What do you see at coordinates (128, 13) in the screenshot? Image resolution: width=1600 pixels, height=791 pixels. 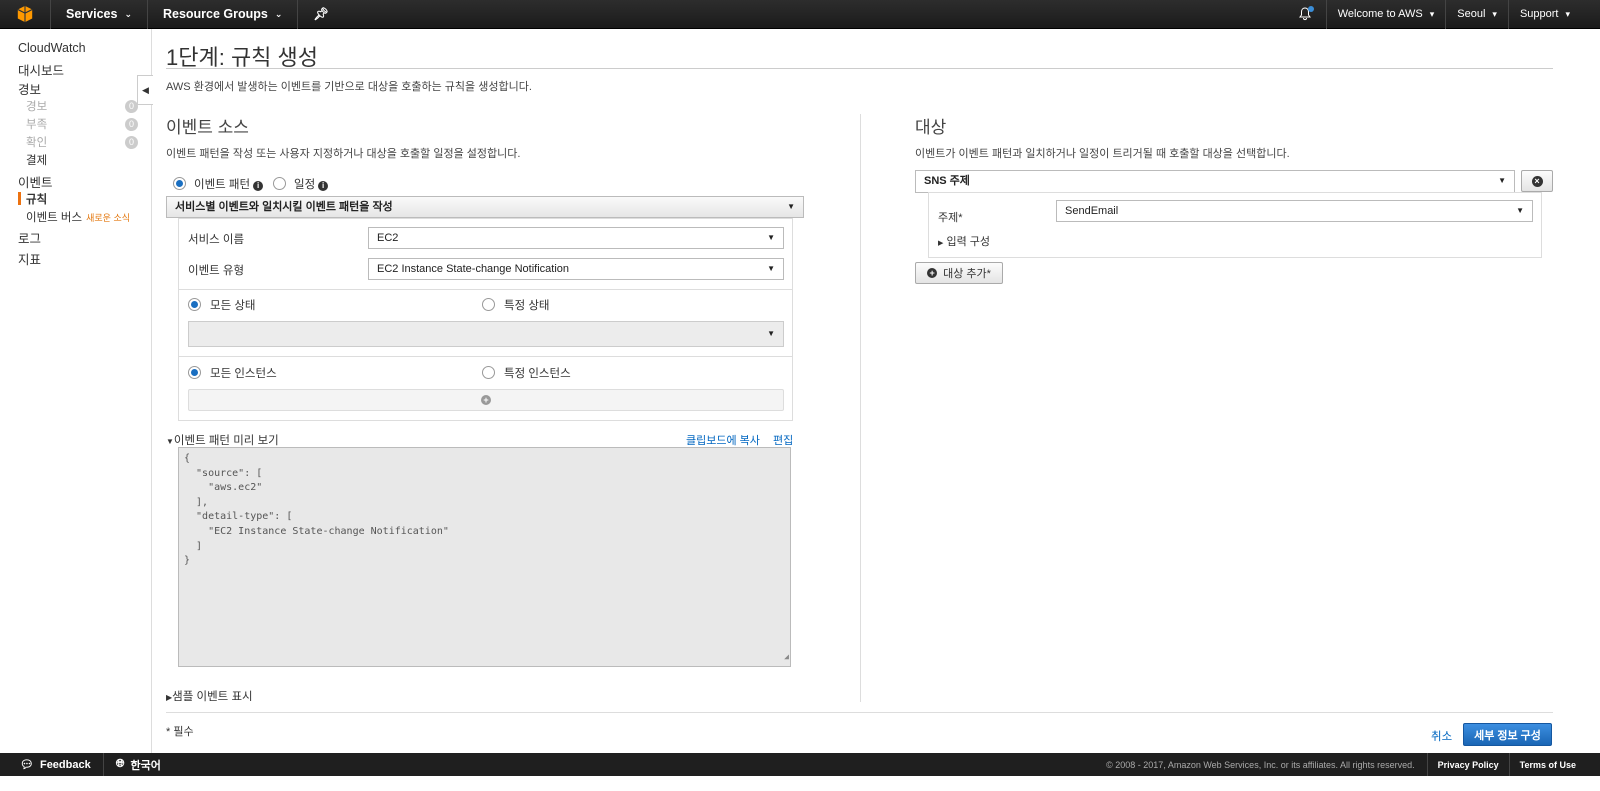 I see `chevron-down-icon: ⌄` at bounding box center [128, 13].